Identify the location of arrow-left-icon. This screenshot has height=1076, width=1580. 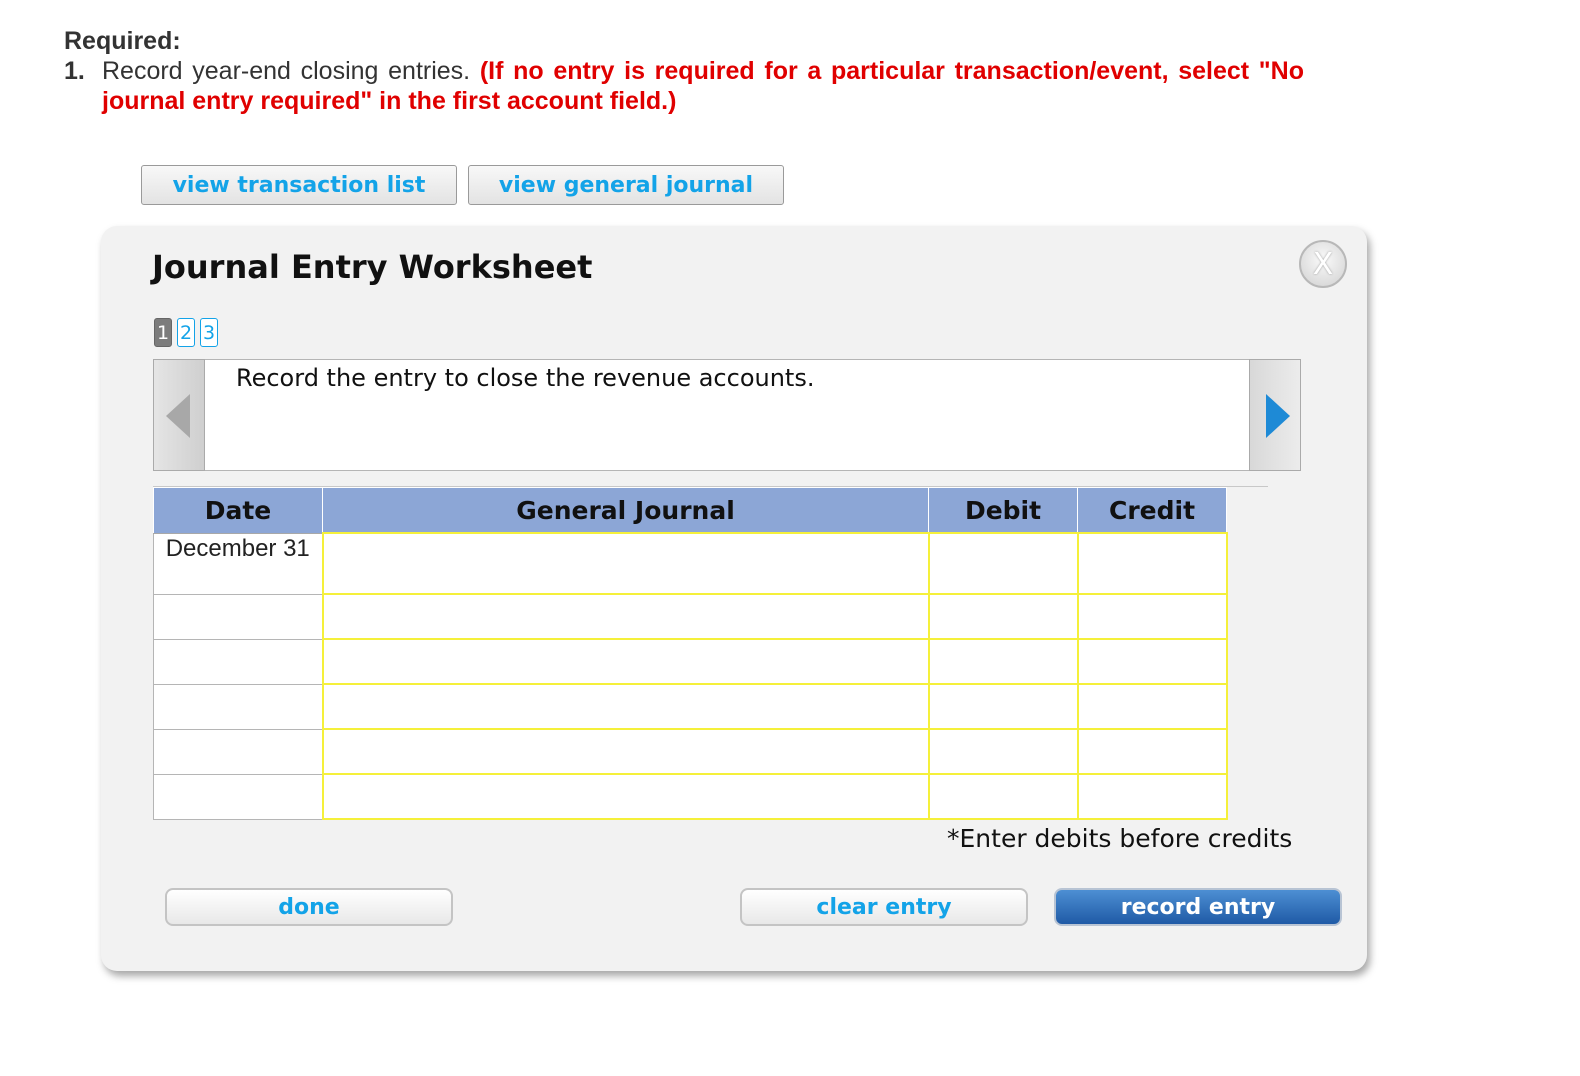
(178, 416).